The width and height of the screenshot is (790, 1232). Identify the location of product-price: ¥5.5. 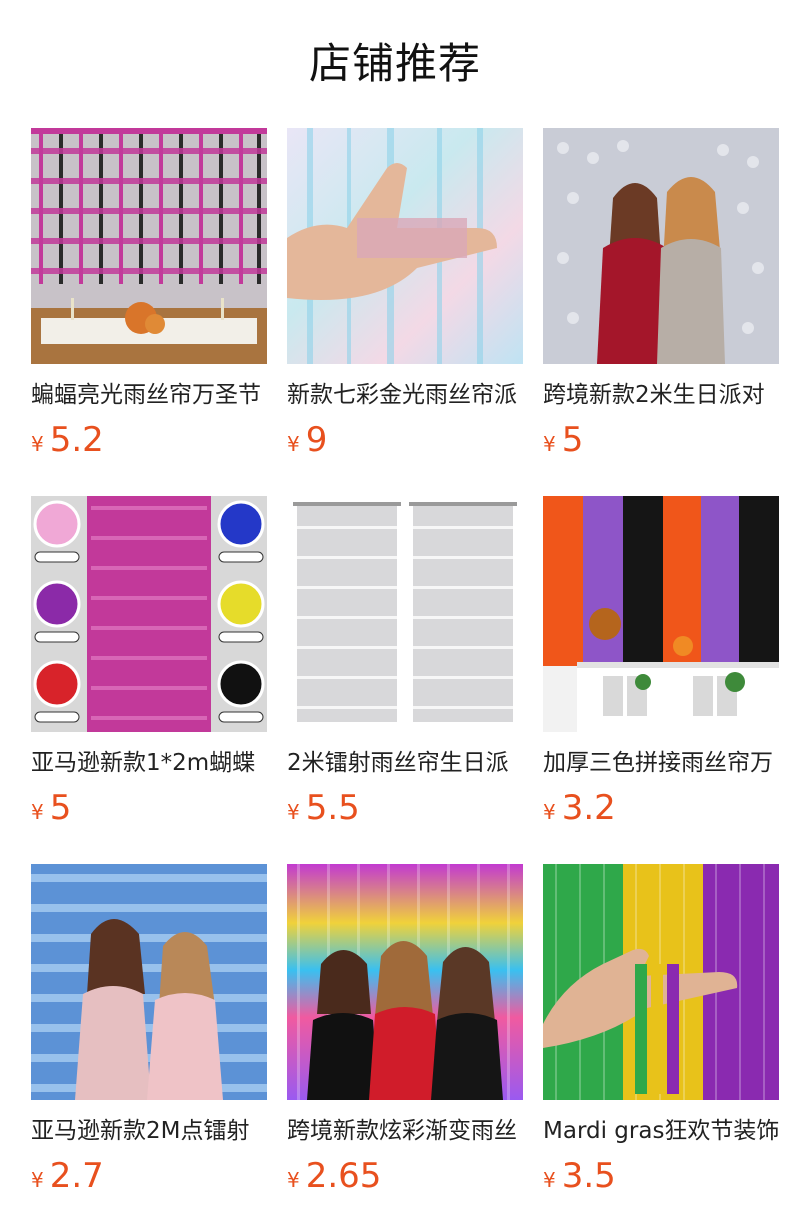
(405, 808).